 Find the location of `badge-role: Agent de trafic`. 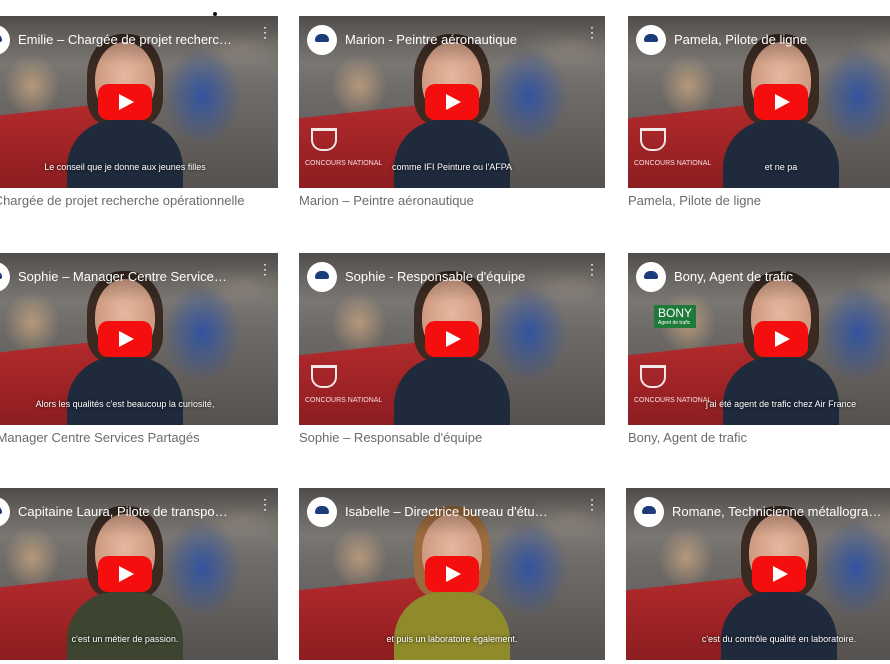

badge-role: Agent de trafic is located at coordinates (674, 323).